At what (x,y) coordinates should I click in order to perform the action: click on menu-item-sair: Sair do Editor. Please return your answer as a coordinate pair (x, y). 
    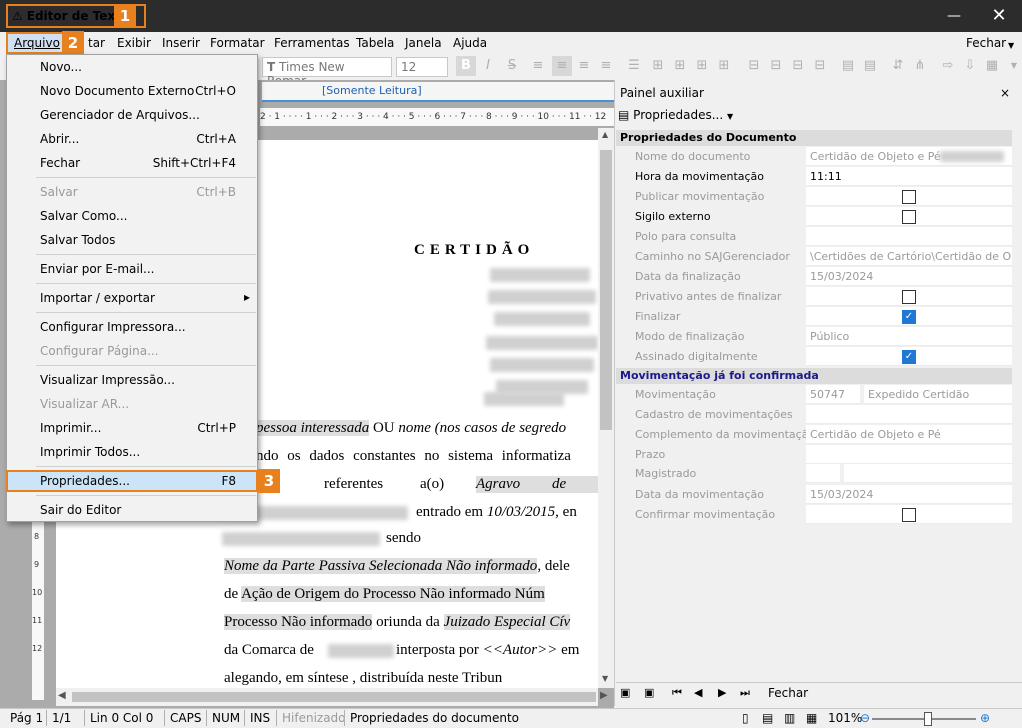
    Looking at the image, I should click on (80, 510).